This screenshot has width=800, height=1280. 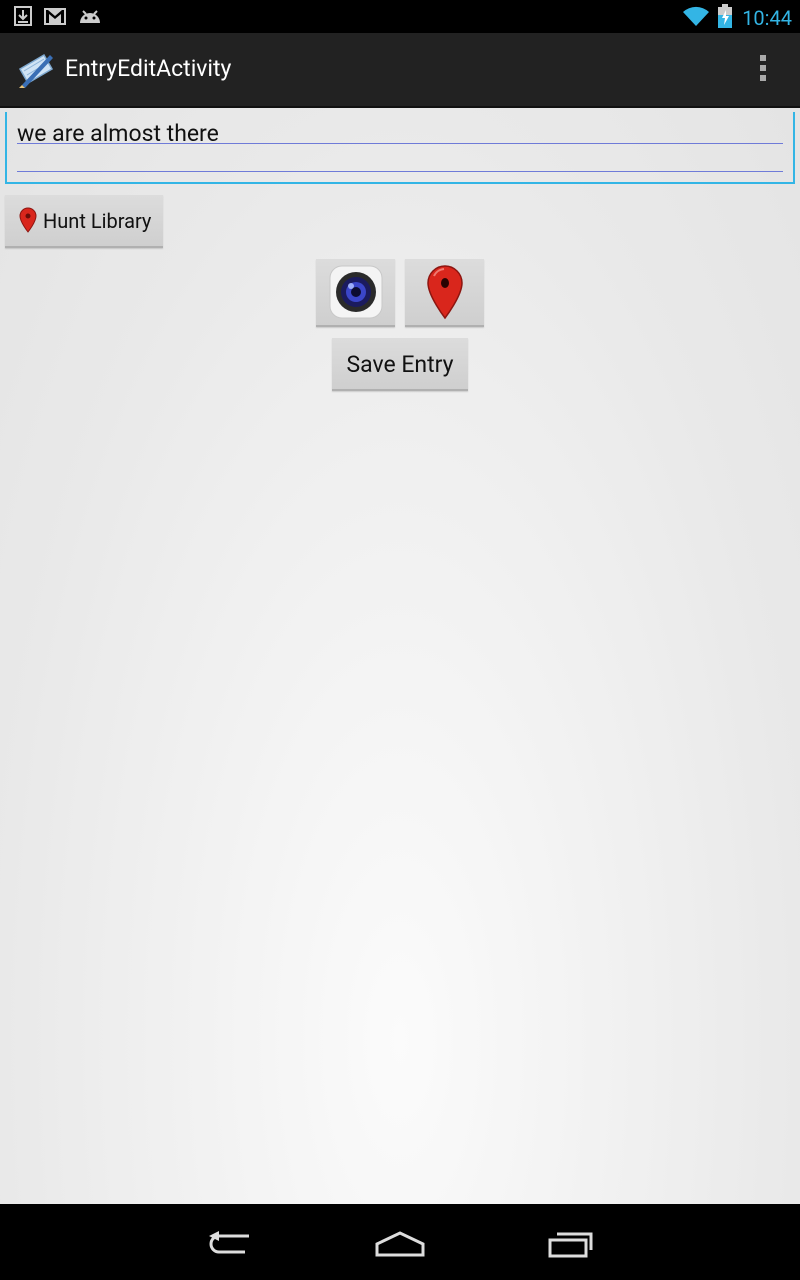 I want to click on save-entry-label: Save Entry, so click(x=400, y=364).